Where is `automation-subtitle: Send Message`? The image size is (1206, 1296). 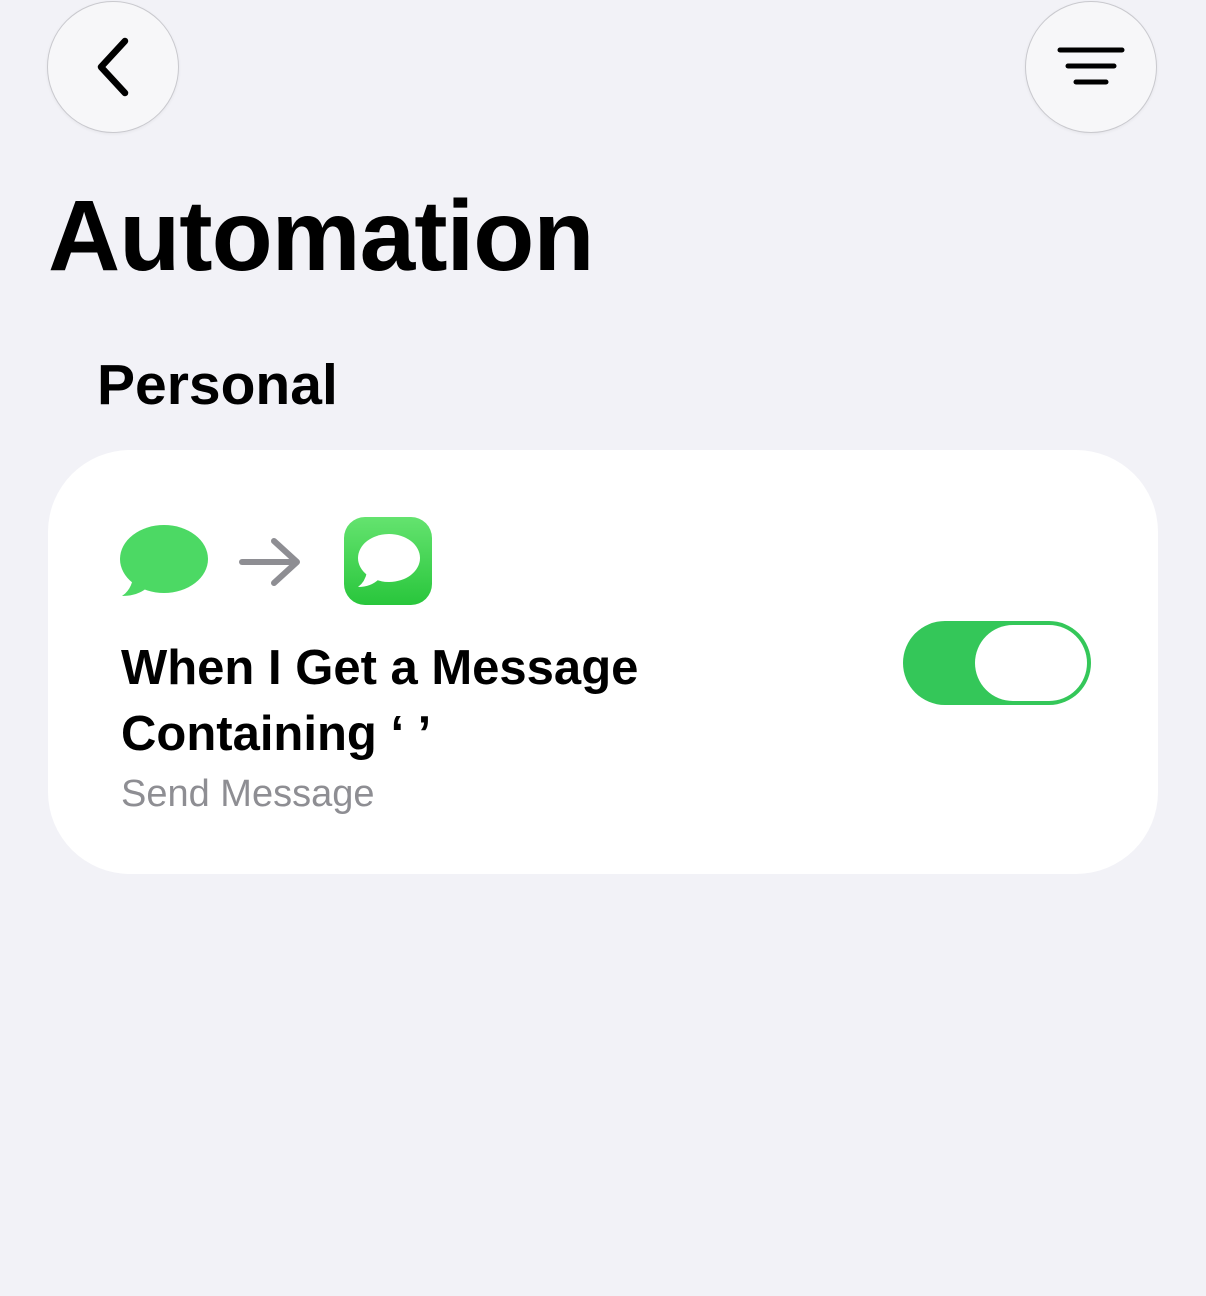
automation-subtitle: Send Message is located at coordinates (248, 794).